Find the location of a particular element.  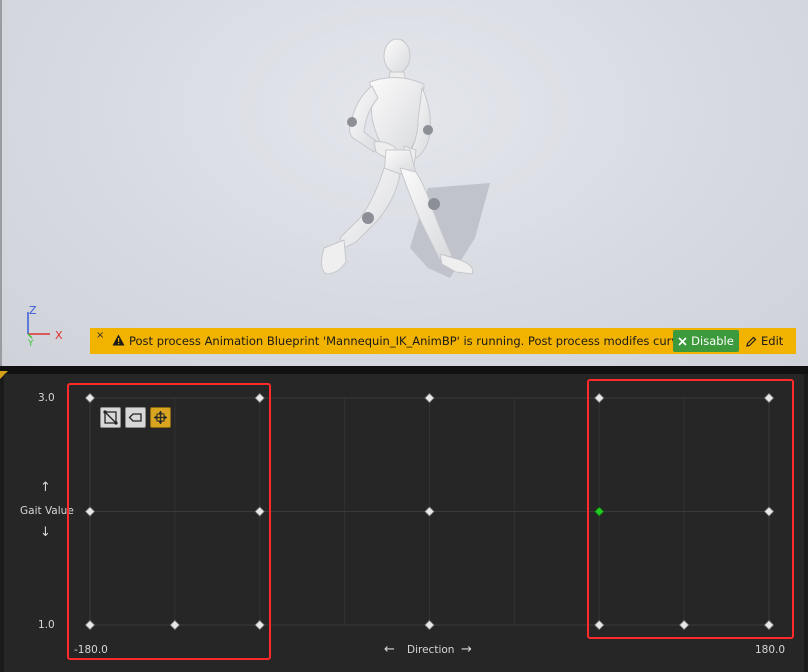

panel-separator is located at coordinates (404, 370).